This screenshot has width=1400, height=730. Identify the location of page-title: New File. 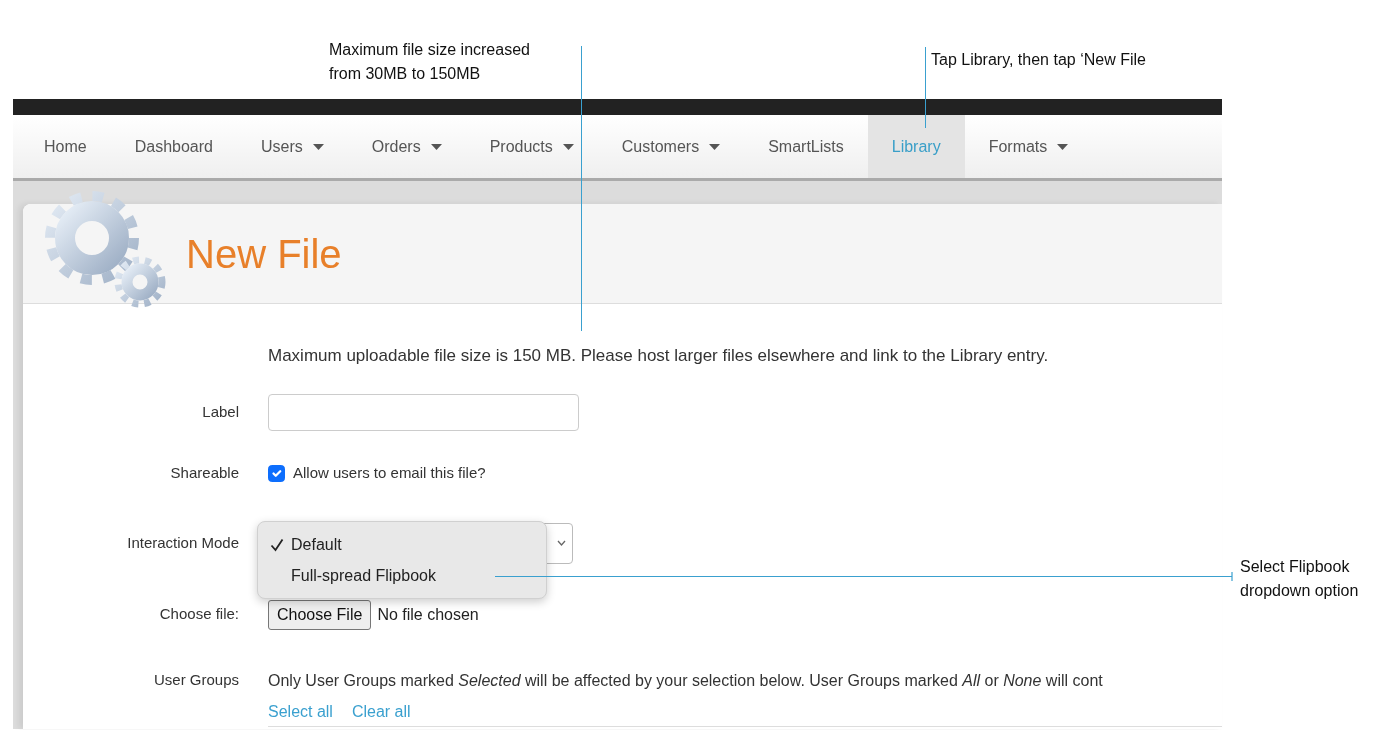
(264, 254).